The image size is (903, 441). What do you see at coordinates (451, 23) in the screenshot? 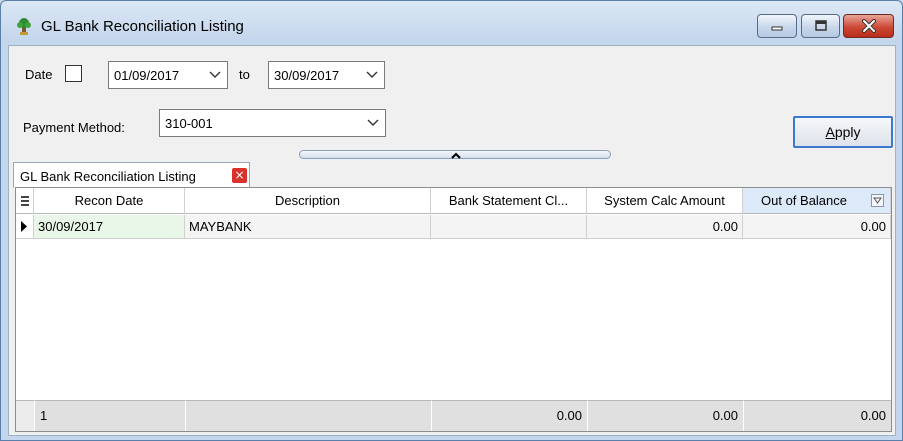
I see `title-bar: GL Bank Reconciliation Listing` at bounding box center [451, 23].